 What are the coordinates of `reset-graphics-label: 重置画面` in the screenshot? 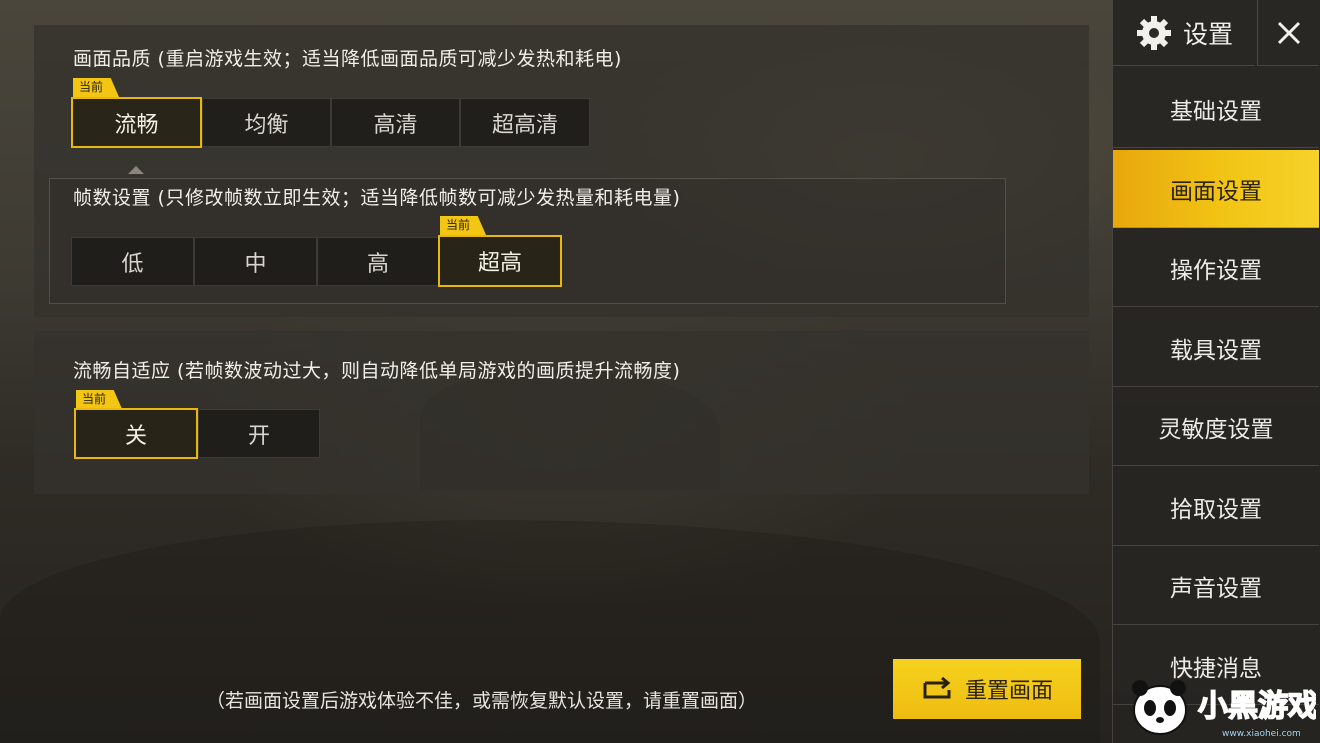 It's located at (1008, 691).